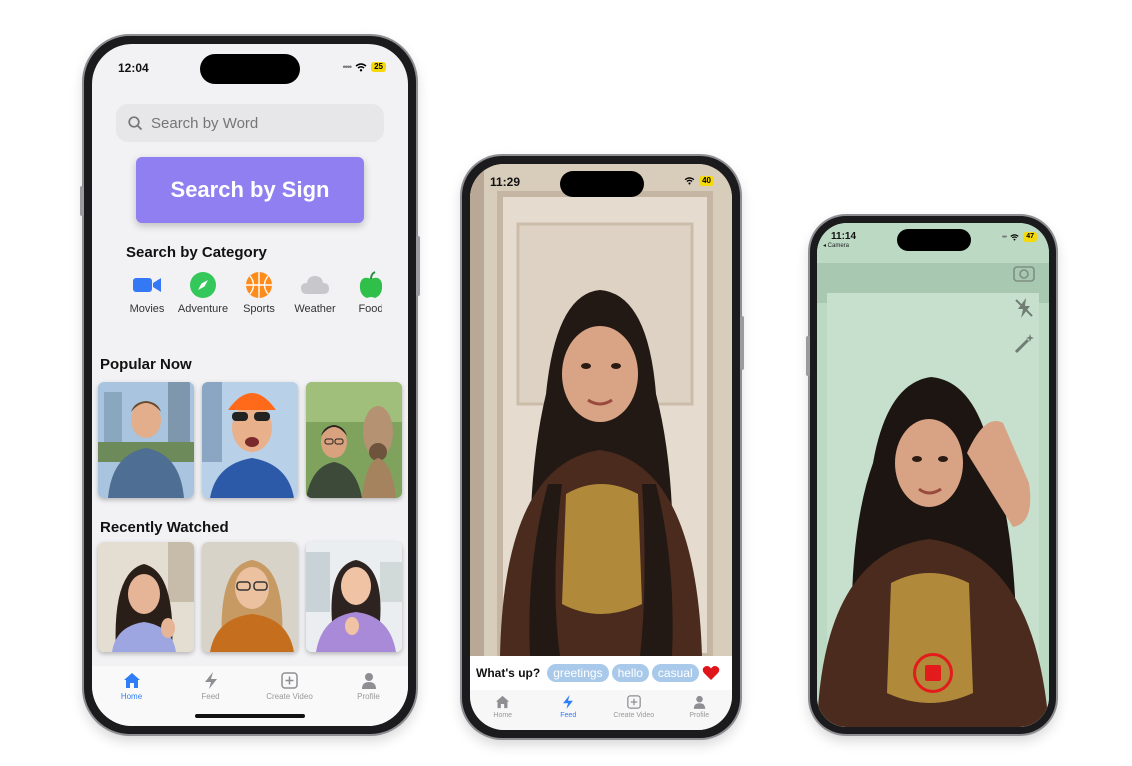 The height and width of the screenshot is (766, 1132). I want to click on camera-tools, so click(1024, 309).